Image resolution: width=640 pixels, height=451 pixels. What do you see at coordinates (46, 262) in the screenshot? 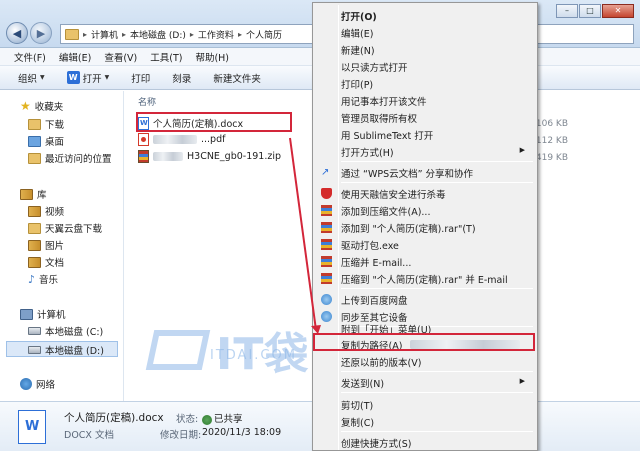
I see `nav-documents: 文档` at bounding box center [46, 262].